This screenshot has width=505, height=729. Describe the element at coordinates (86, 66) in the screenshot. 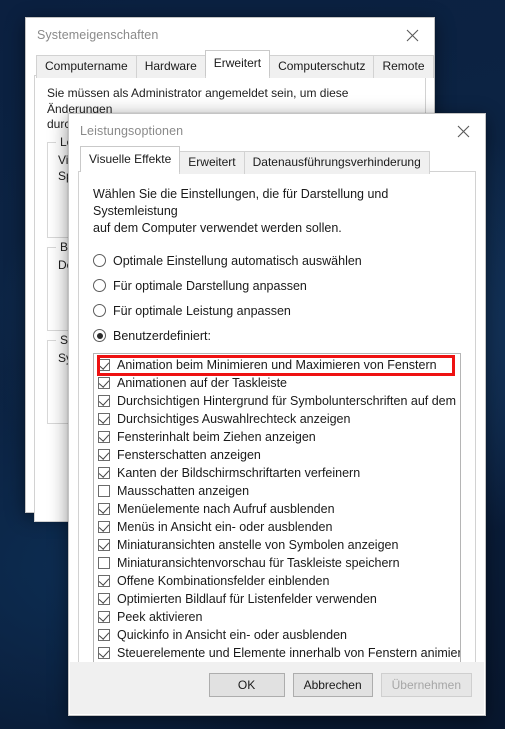

I see `tab-computername: Computername` at that location.